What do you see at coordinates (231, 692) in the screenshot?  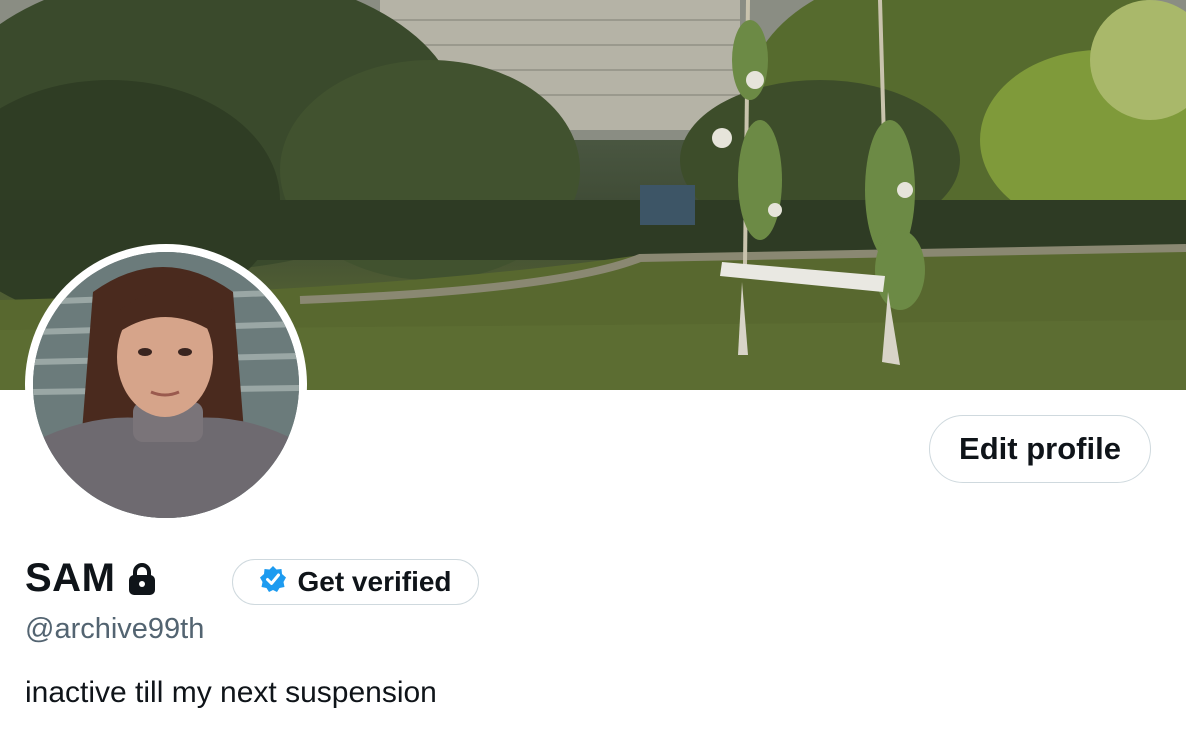 I see `profile-bio: inactive till my next suspension` at bounding box center [231, 692].